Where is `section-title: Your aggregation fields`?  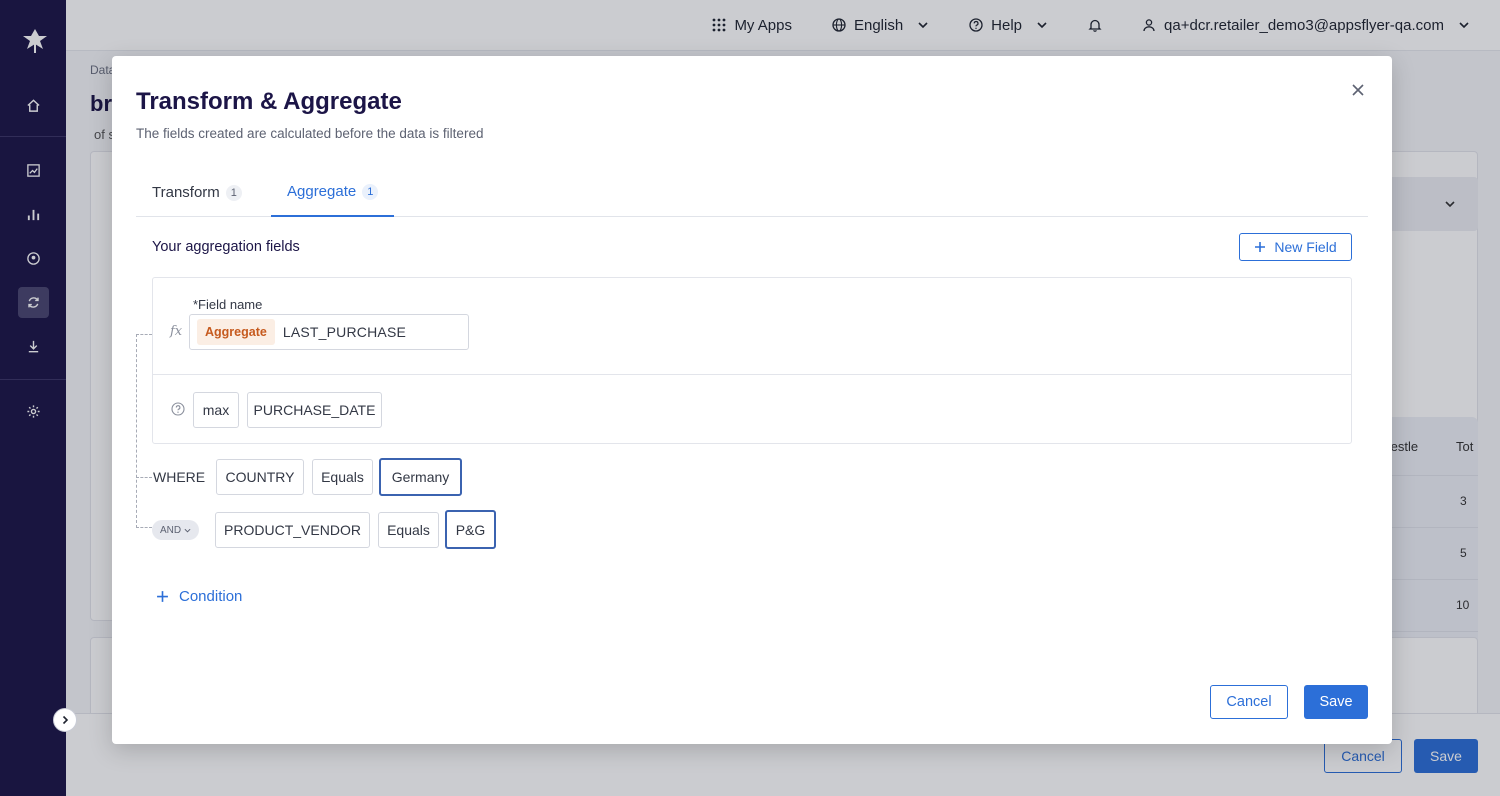 section-title: Your aggregation fields is located at coordinates (226, 247).